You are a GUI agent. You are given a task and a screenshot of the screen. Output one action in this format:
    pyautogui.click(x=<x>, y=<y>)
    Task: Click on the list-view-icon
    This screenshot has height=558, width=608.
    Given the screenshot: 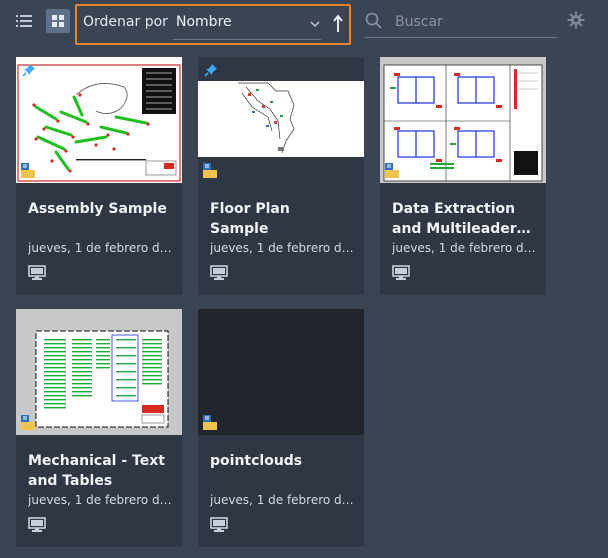 What is the action you would take?
    pyautogui.click(x=24, y=21)
    